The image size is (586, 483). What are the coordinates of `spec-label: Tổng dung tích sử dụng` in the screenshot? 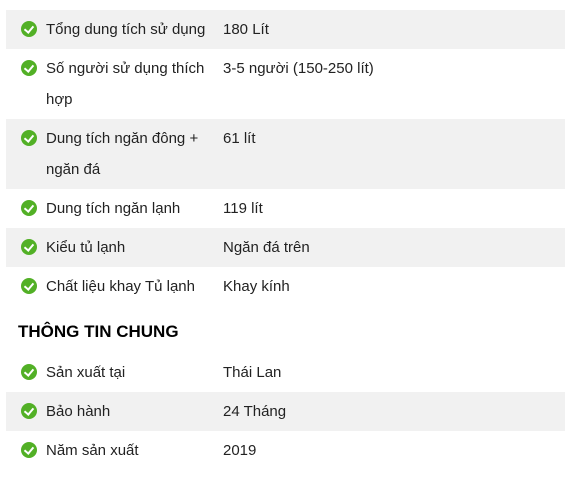 It's located at (126, 29).